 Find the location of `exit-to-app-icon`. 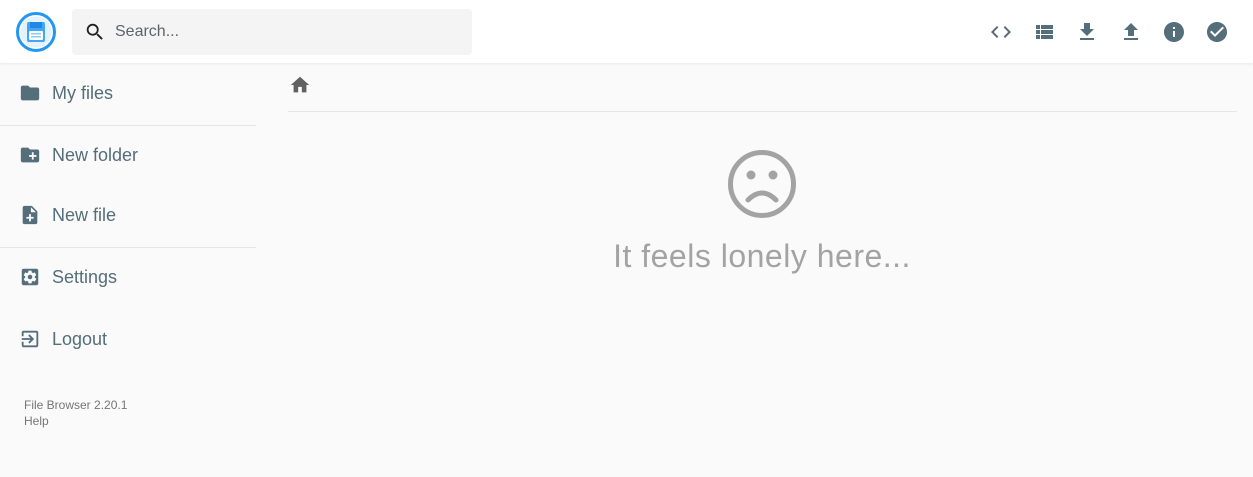

exit-to-app-icon is located at coordinates (30, 339).